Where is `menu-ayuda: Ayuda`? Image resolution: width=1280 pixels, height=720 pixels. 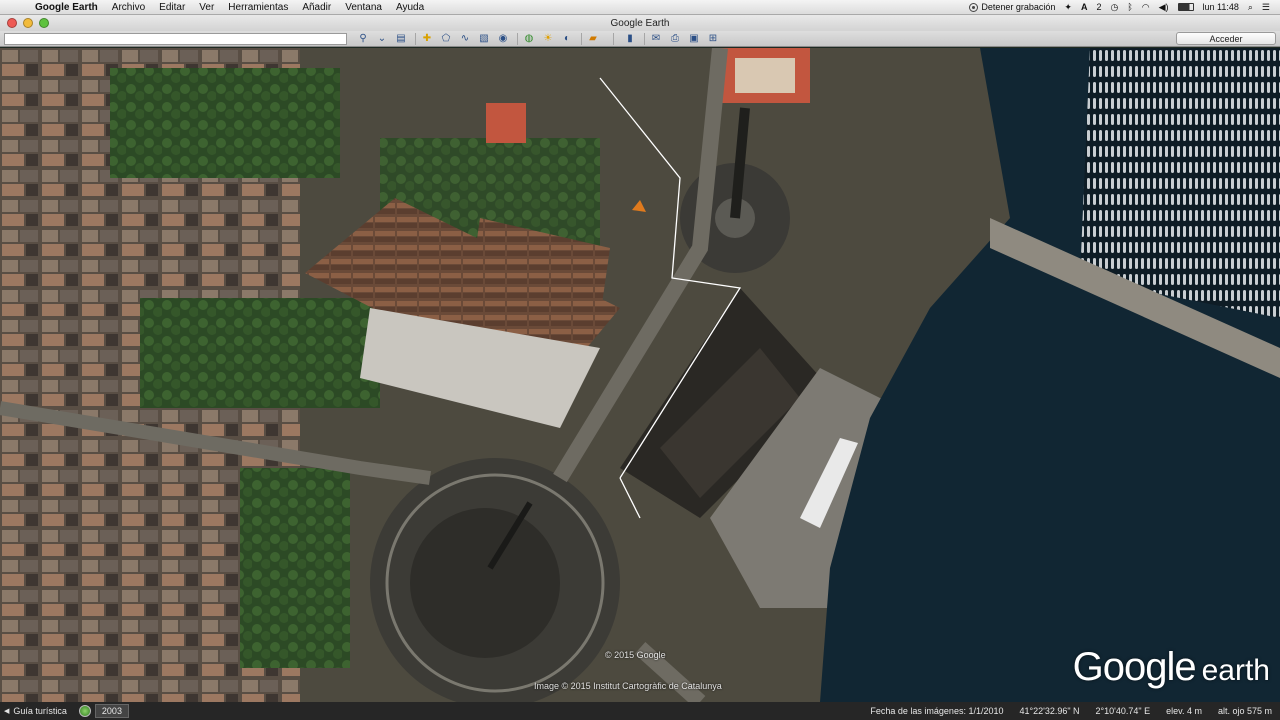 menu-ayuda: Ayuda is located at coordinates (410, 7).